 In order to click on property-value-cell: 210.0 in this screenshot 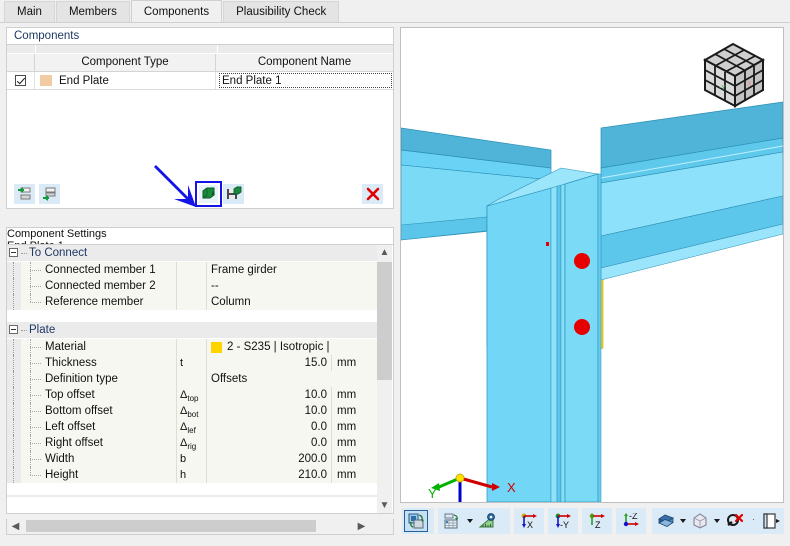, I will do `click(269, 475)`.